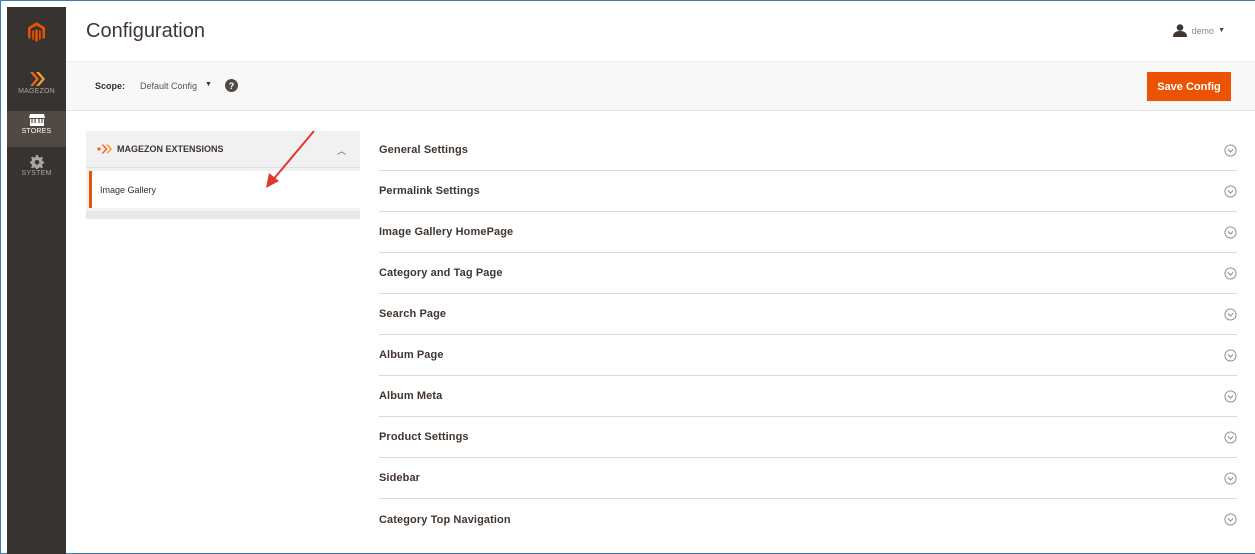 The width and height of the screenshot is (1255, 554). Describe the element at coordinates (1189, 86) in the screenshot. I see `save-config-button: Save Config` at that location.